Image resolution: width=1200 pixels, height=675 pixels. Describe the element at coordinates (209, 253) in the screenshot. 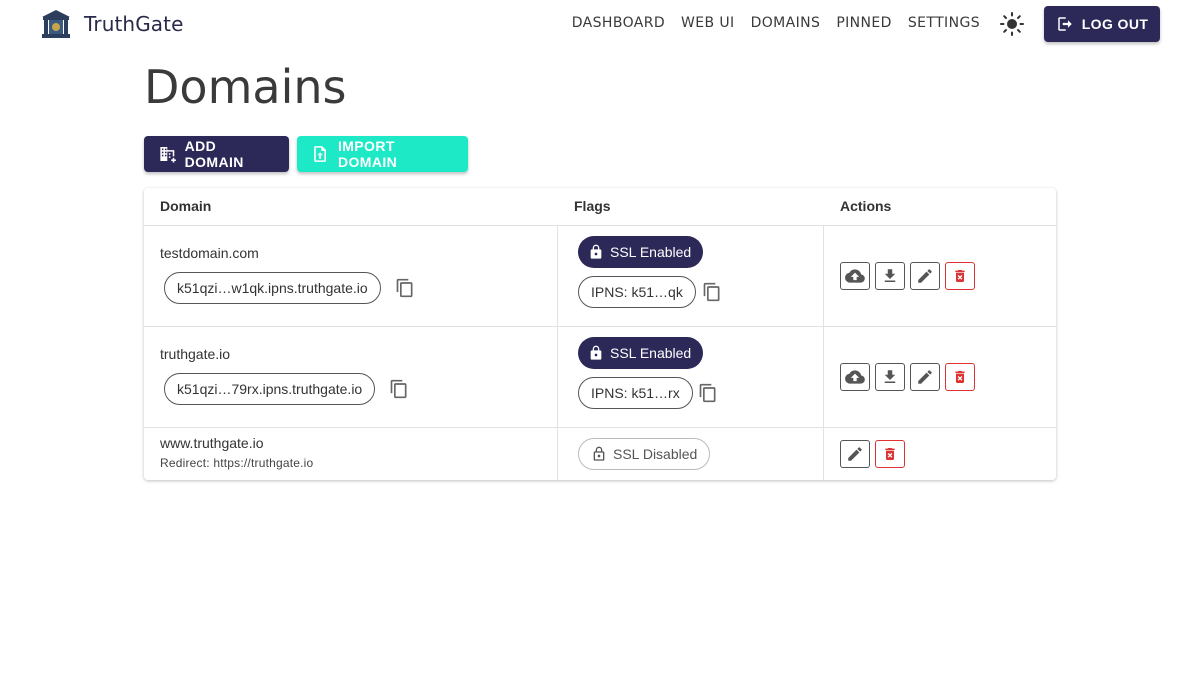

I see `domain-name: testdomain.com` at that location.